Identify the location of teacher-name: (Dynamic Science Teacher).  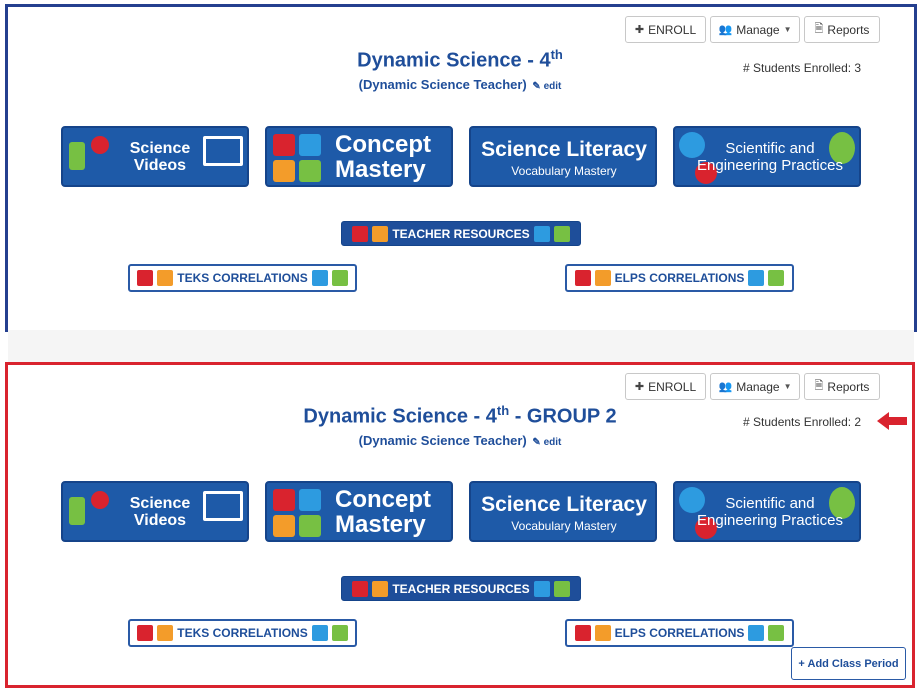
(442, 84).